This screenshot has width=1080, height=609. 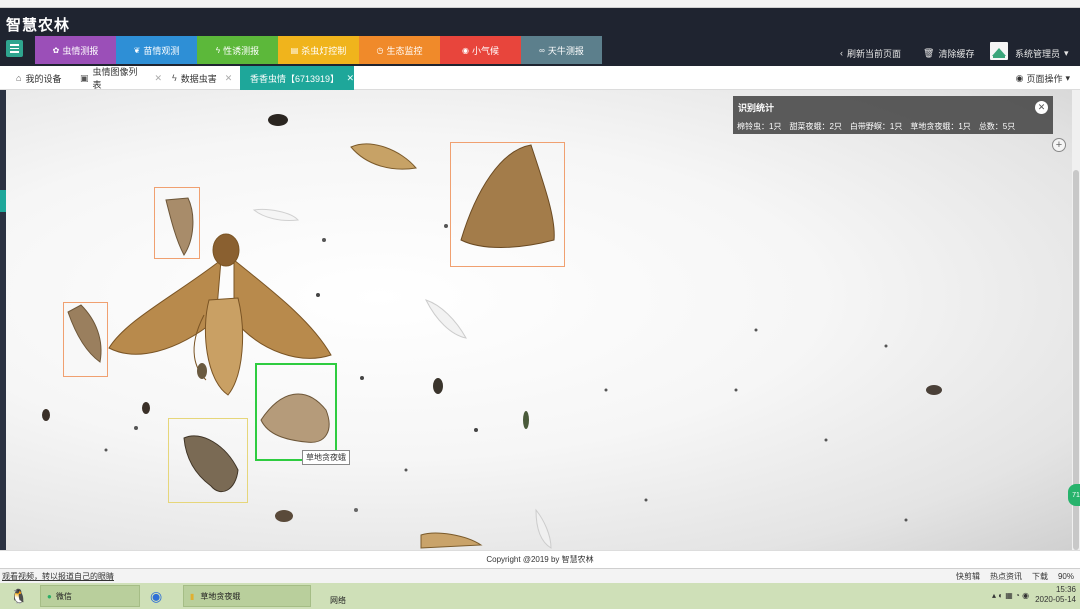 I want to click on leaf-icon: ❦, so click(x=137, y=50).